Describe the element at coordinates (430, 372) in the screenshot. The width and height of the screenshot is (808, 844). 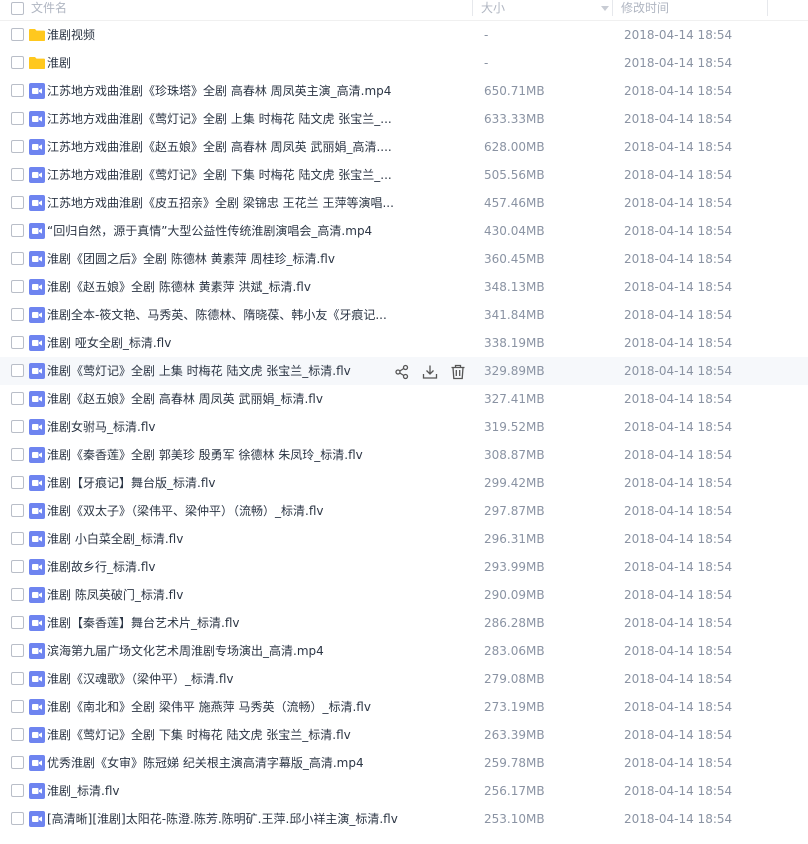
I see `download-icon` at that location.